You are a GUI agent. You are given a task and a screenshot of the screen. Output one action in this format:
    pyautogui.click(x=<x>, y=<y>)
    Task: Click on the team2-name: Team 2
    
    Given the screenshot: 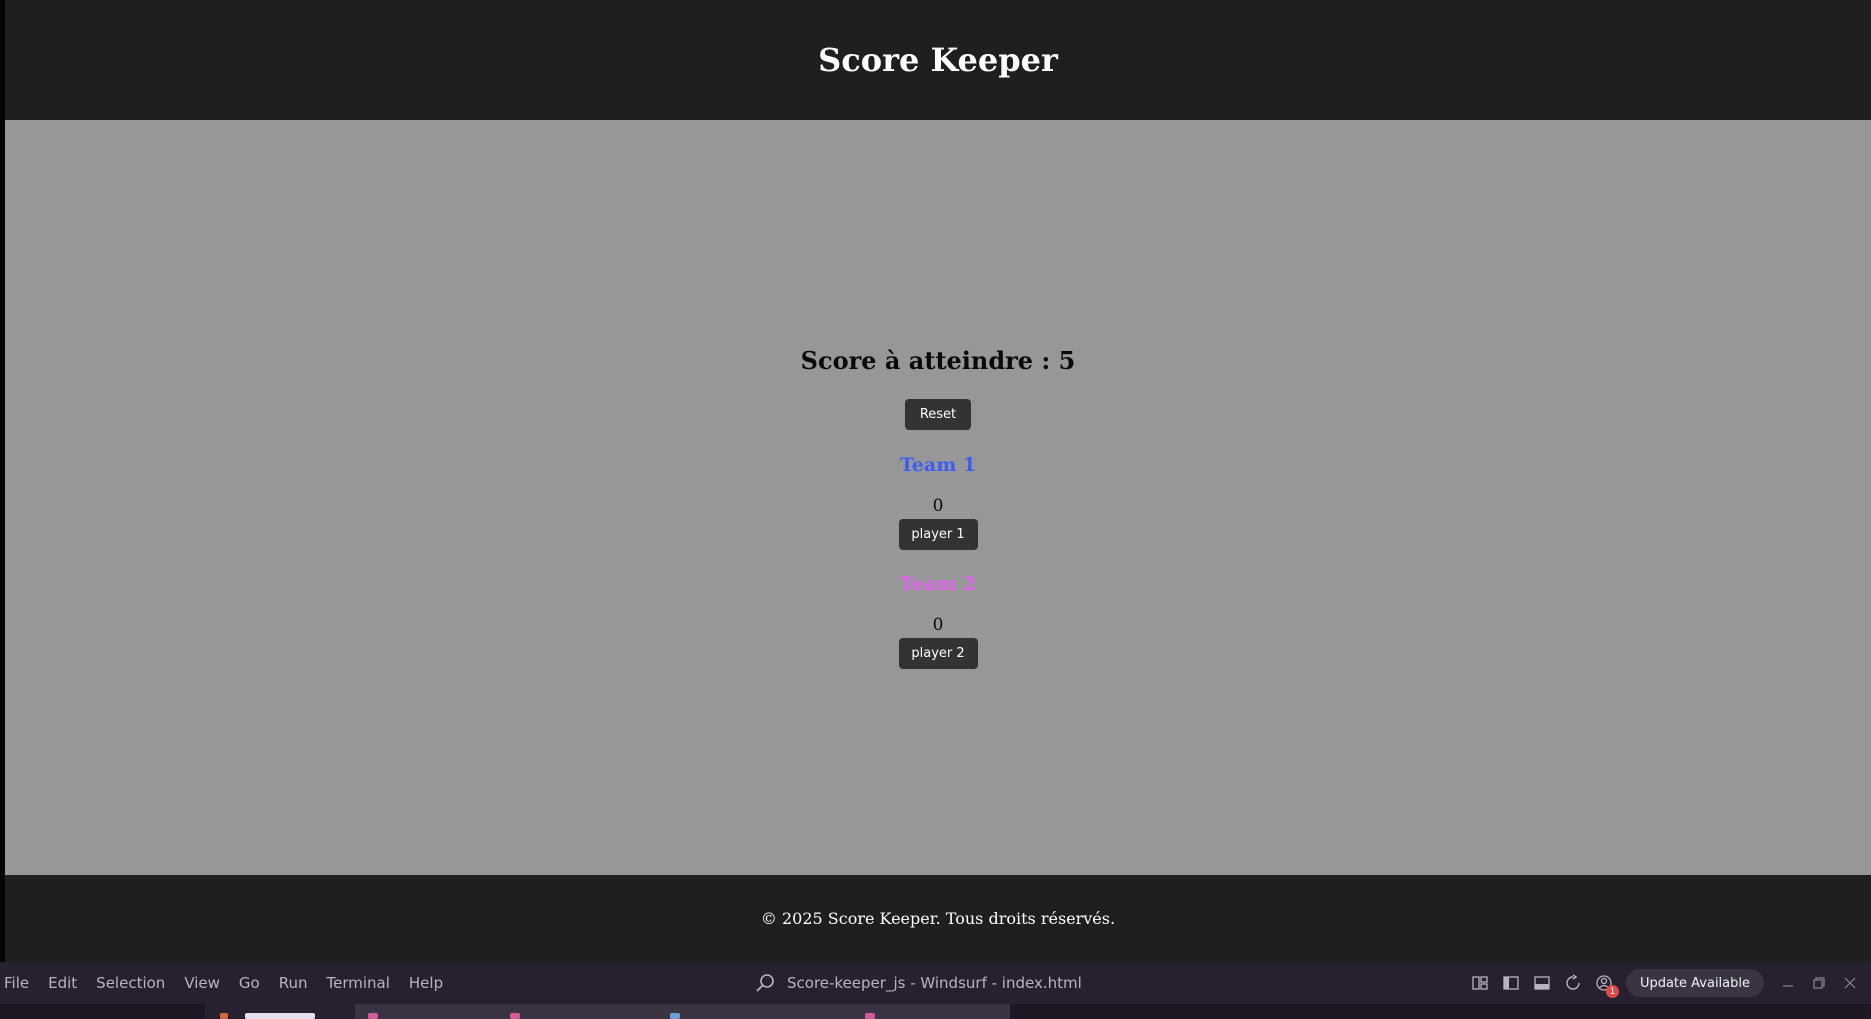 What is the action you would take?
    pyautogui.click(x=938, y=584)
    